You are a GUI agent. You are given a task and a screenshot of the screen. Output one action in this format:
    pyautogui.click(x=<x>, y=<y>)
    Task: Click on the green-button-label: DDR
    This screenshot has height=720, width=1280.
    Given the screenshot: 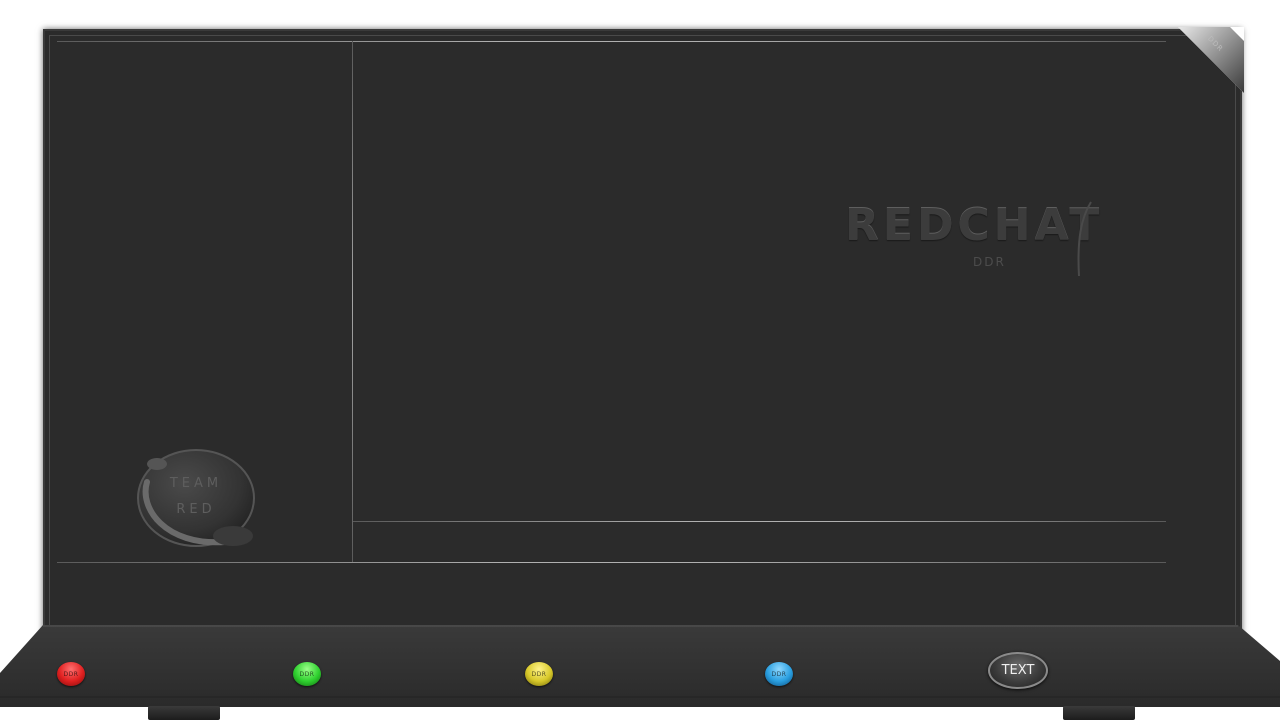 What is the action you would take?
    pyautogui.click(x=307, y=674)
    